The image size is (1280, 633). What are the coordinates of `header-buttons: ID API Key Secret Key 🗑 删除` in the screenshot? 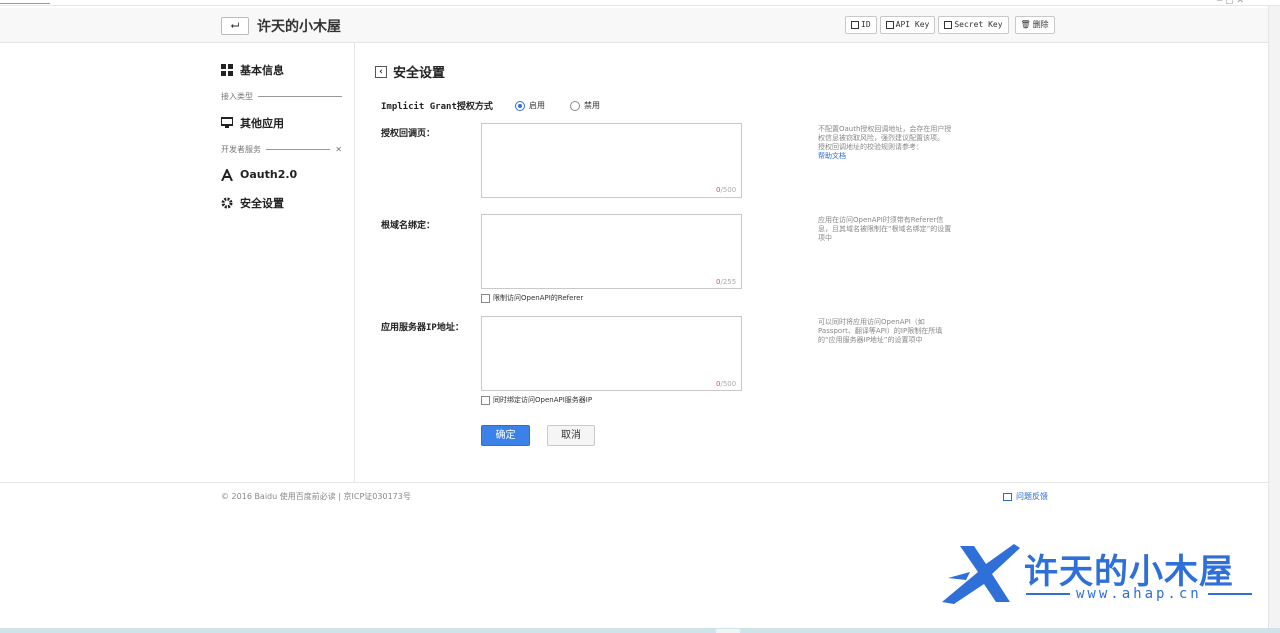 It's located at (950, 25).